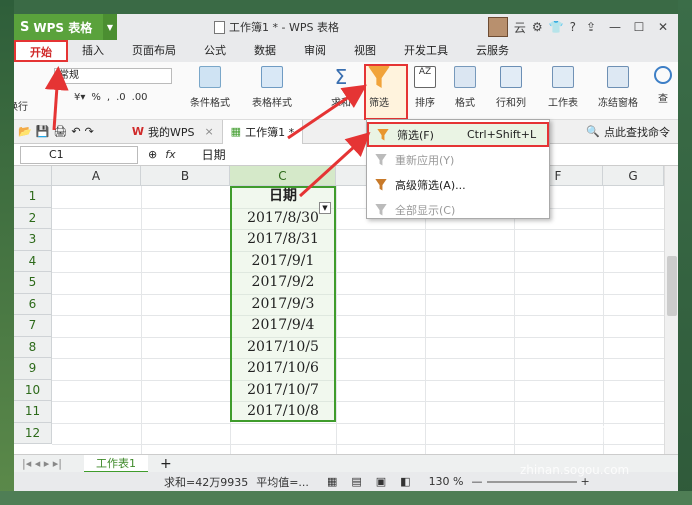 This screenshot has width=692, height=505. Describe the element at coordinates (154, 51) in the screenshot. I see `menu-page-layout: 页面布局` at that location.